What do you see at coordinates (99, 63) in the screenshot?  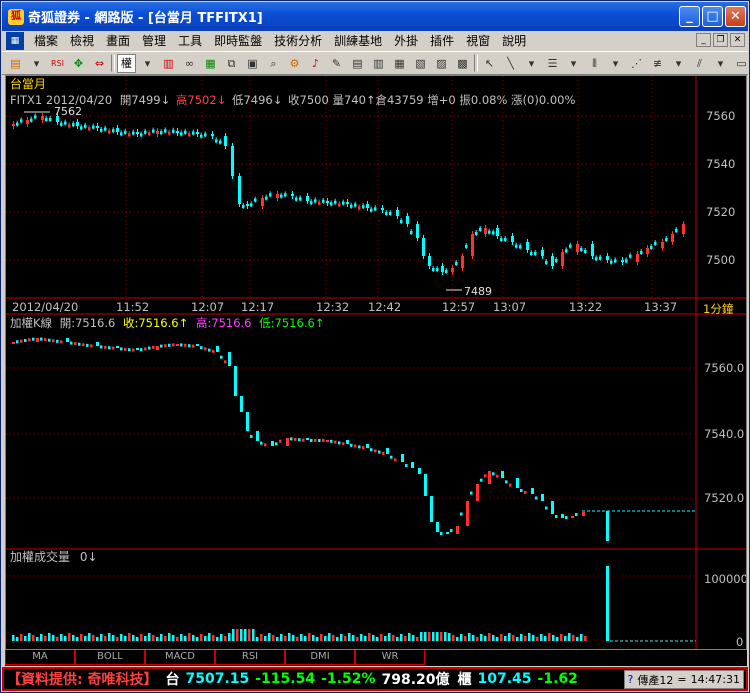 I see `arrows-icon: ⇔` at bounding box center [99, 63].